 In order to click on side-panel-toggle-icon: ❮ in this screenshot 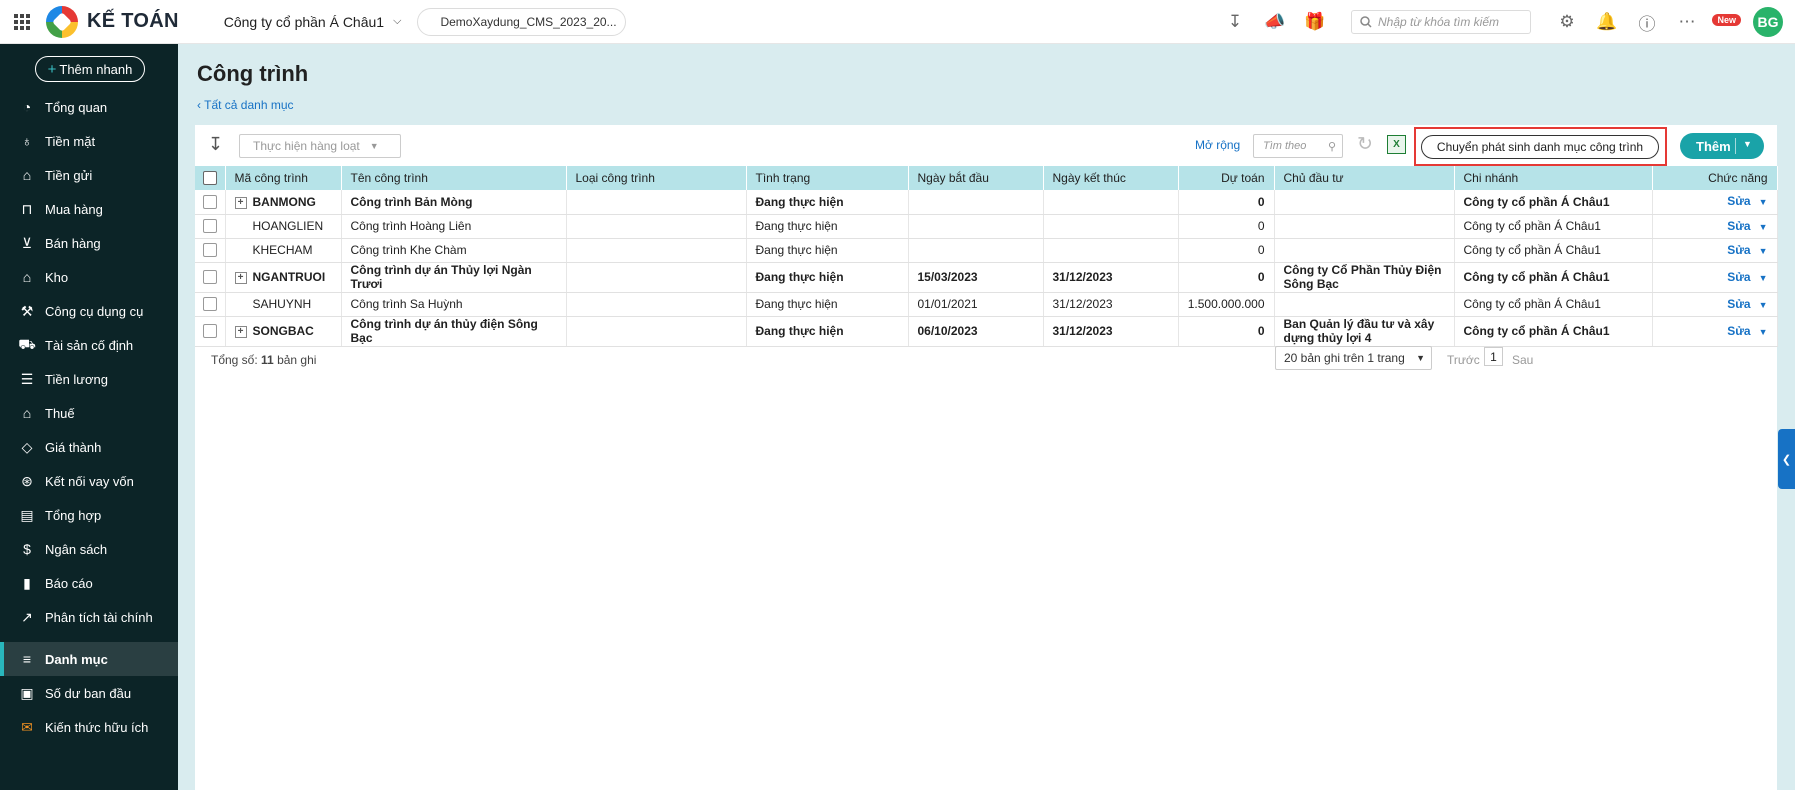, I will do `click(1786, 459)`.